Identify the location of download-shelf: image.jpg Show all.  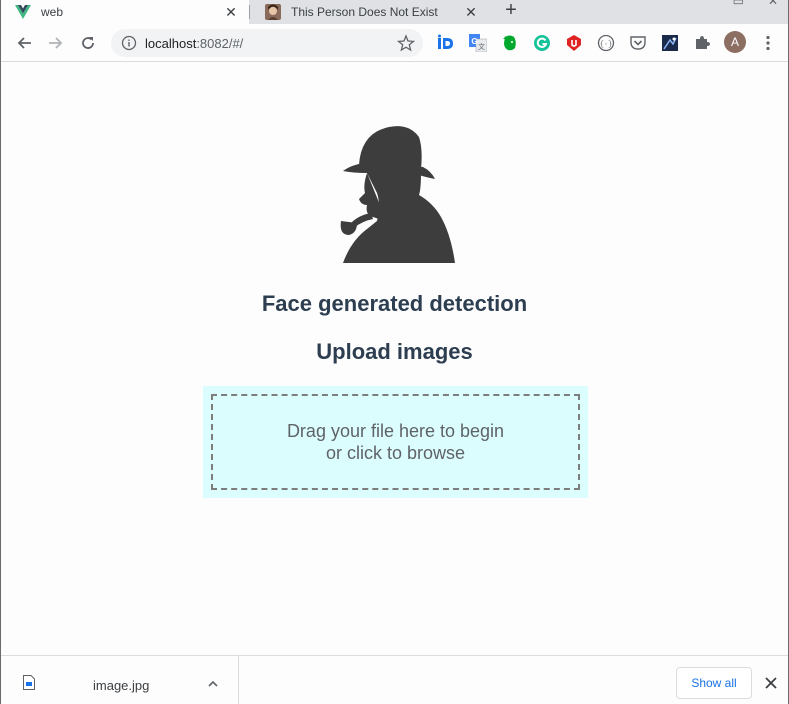
(394, 679).